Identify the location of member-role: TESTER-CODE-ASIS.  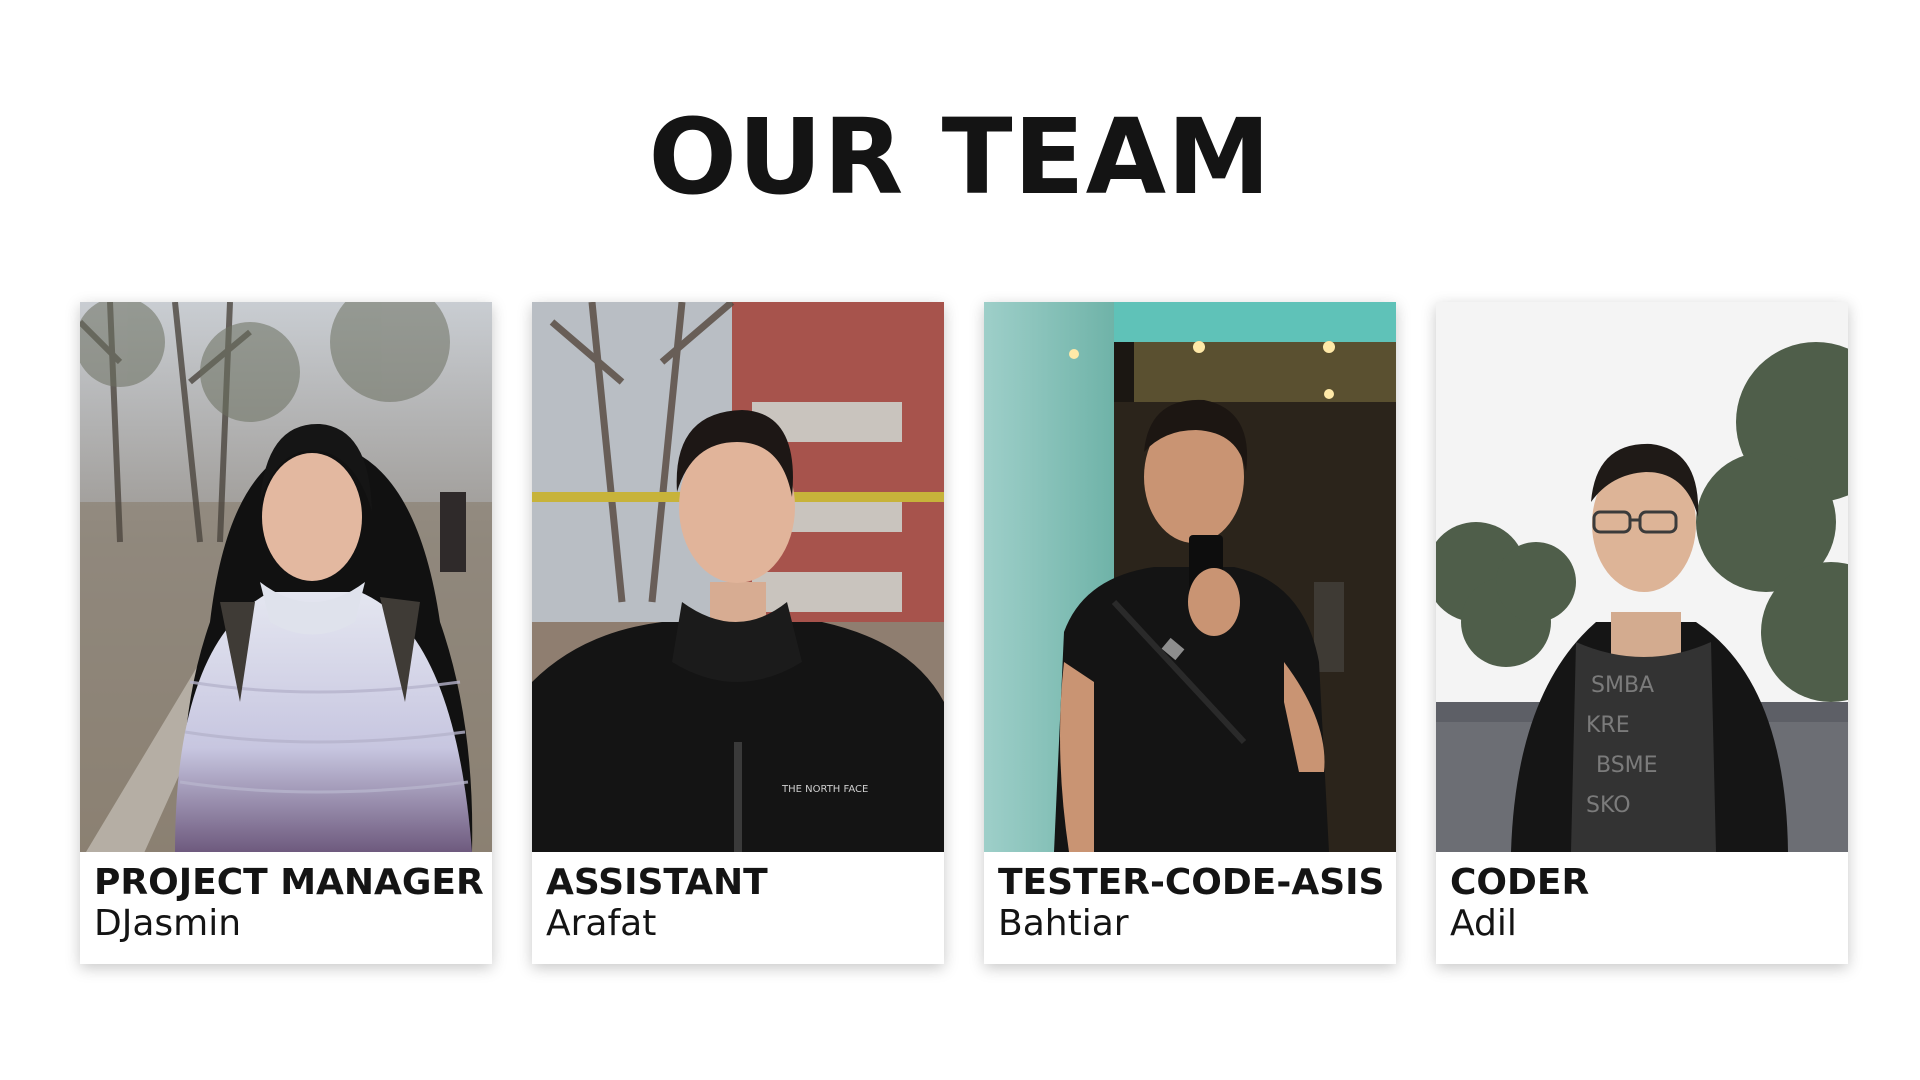
(1191, 882).